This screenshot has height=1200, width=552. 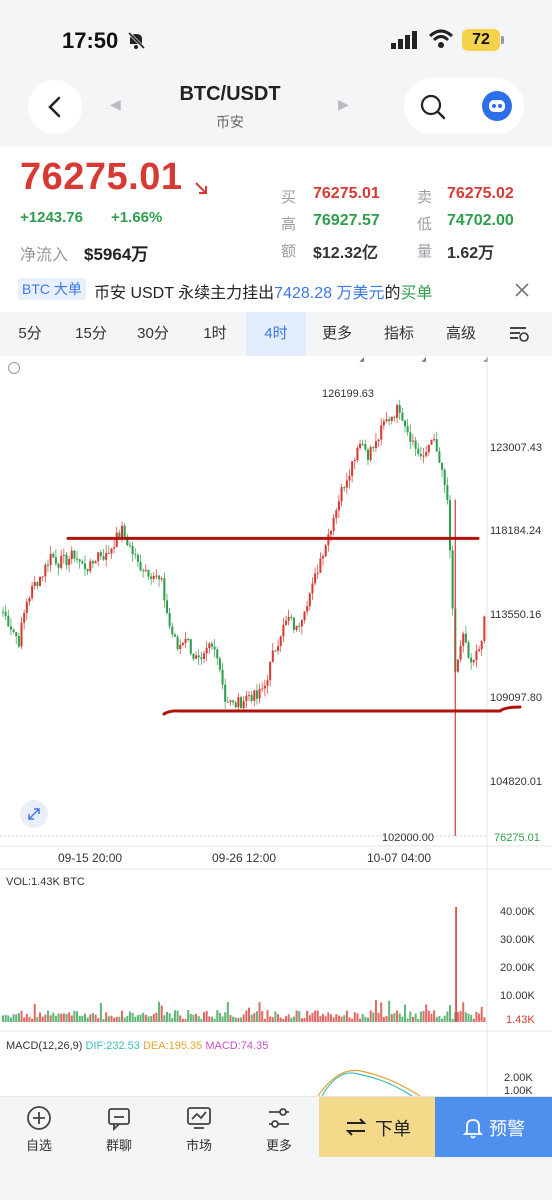 What do you see at coordinates (289, 197) in the screenshot?
I see `buy-label: 买` at bounding box center [289, 197].